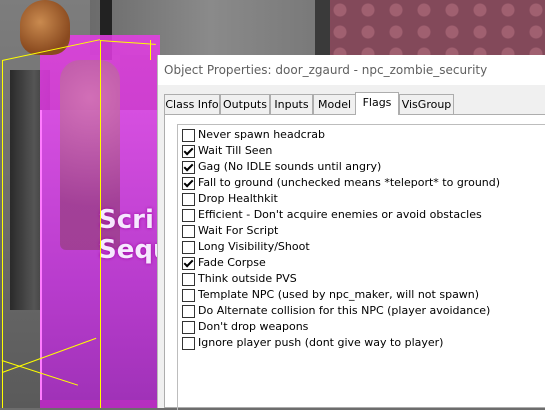  What do you see at coordinates (334, 104) in the screenshot?
I see `tab-model: Model` at bounding box center [334, 104].